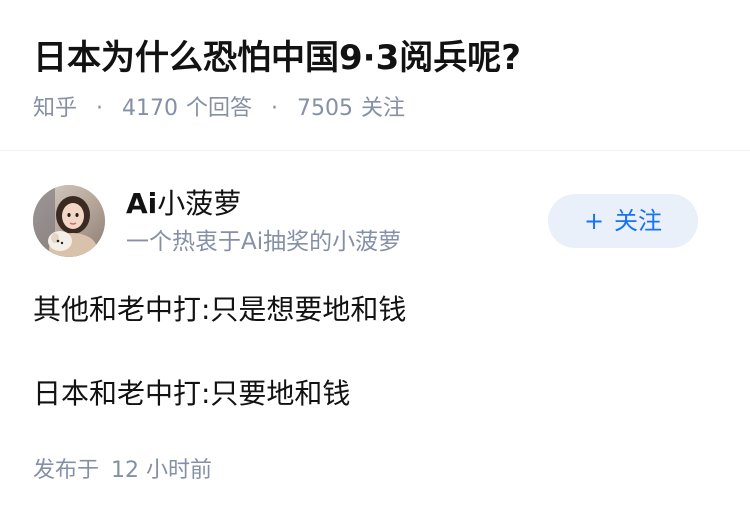 Image resolution: width=750 pixels, height=522 pixels. What do you see at coordinates (55, 108) in the screenshot?
I see `source-label: 知乎` at bounding box center [55, 108].